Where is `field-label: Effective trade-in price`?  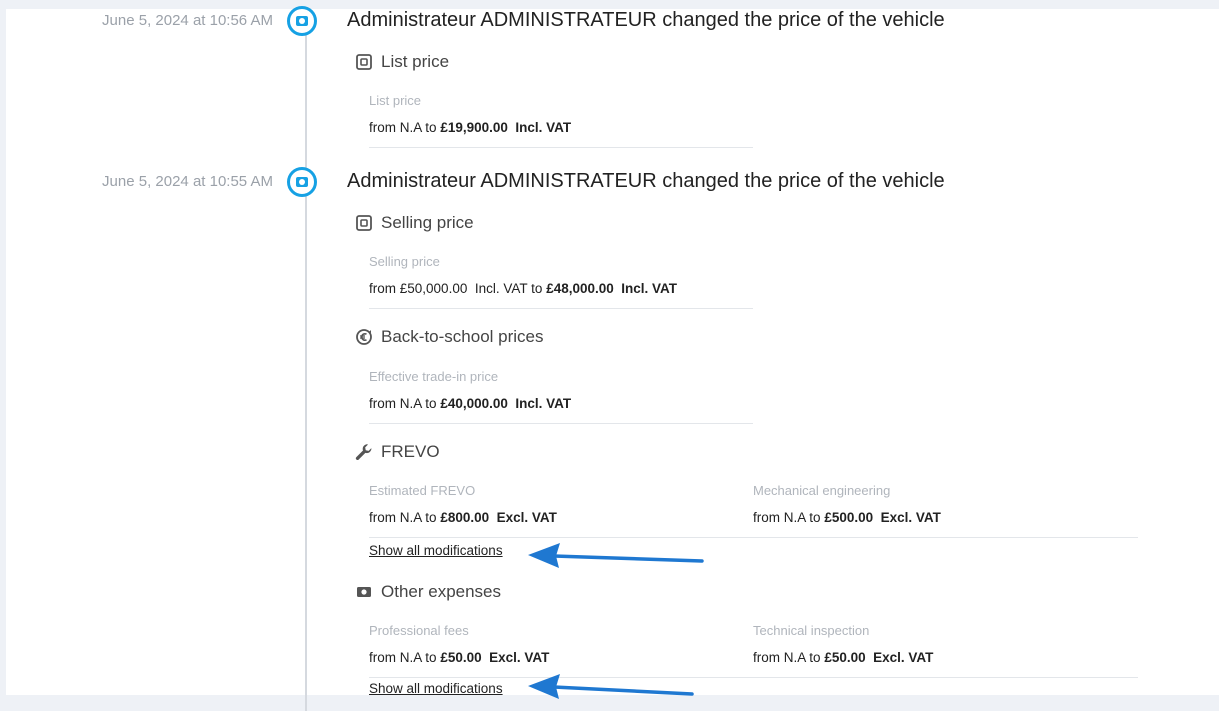
field-label: Effective trade-in price is located at coordinates (434, 376).